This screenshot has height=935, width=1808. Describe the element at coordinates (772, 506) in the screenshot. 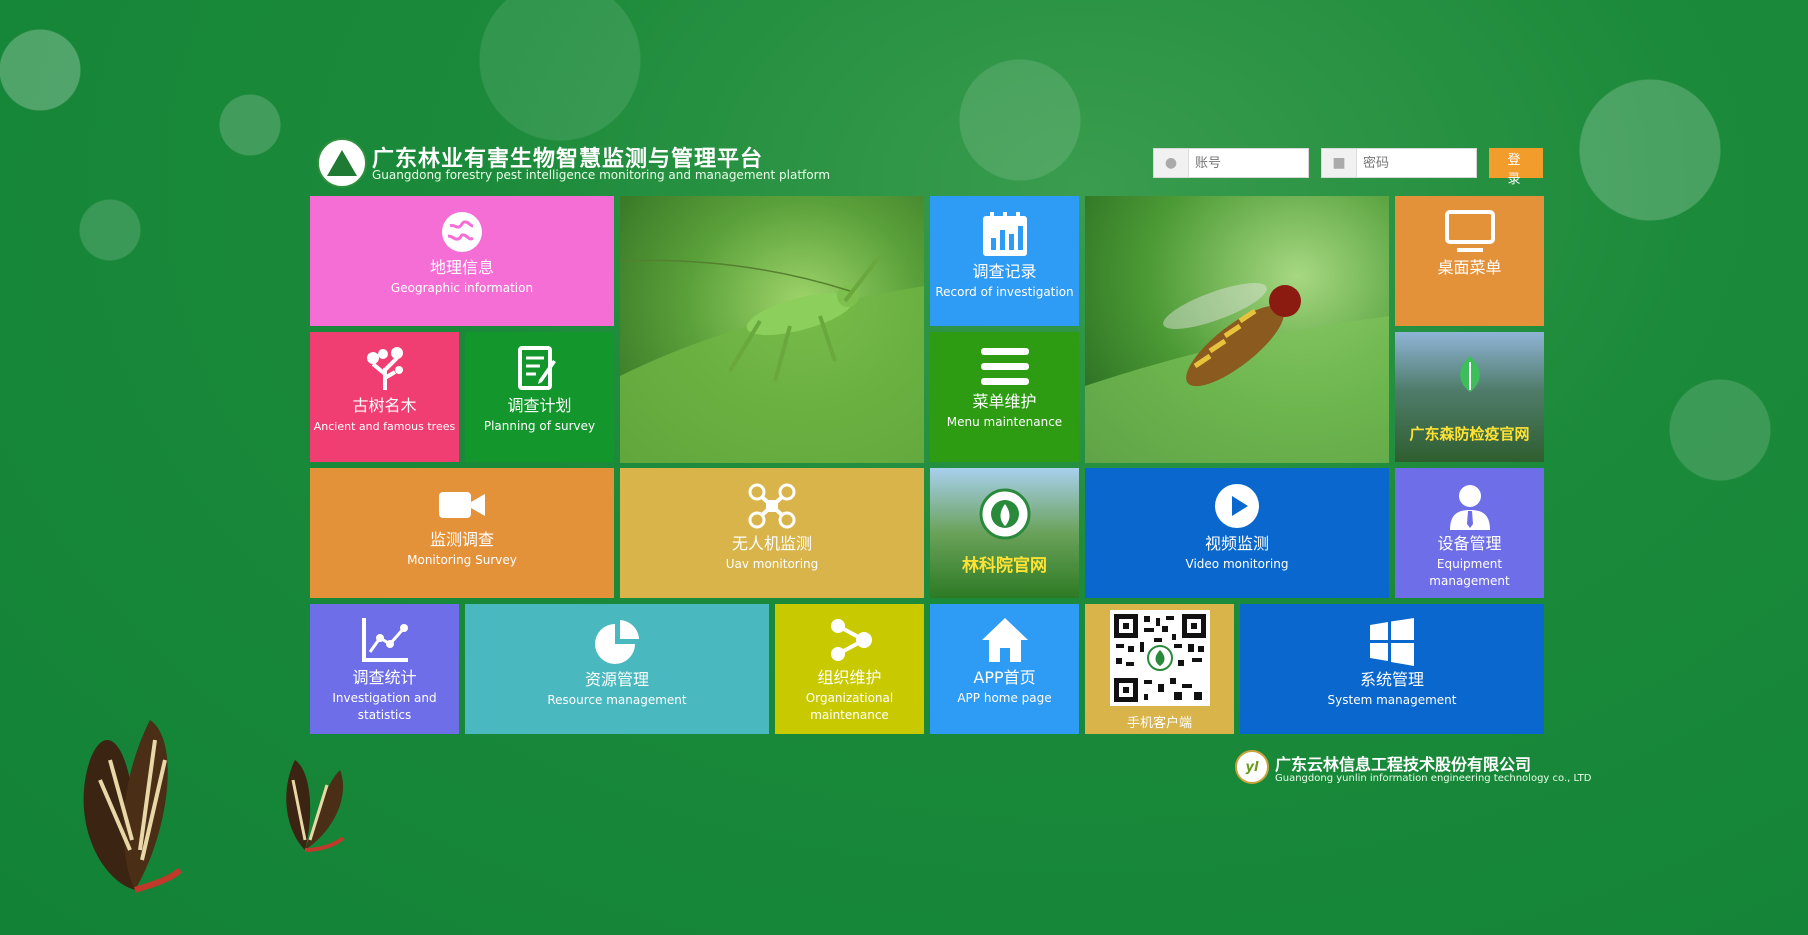

I see `drone-icon` at that location.